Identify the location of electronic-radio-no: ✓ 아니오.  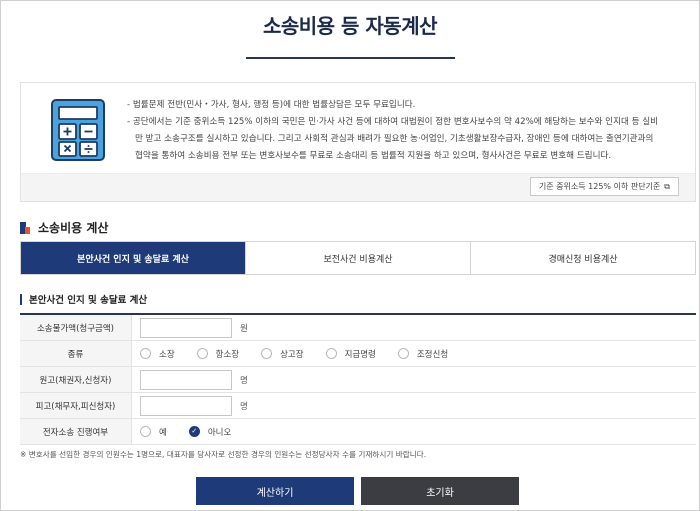
(210, 432).